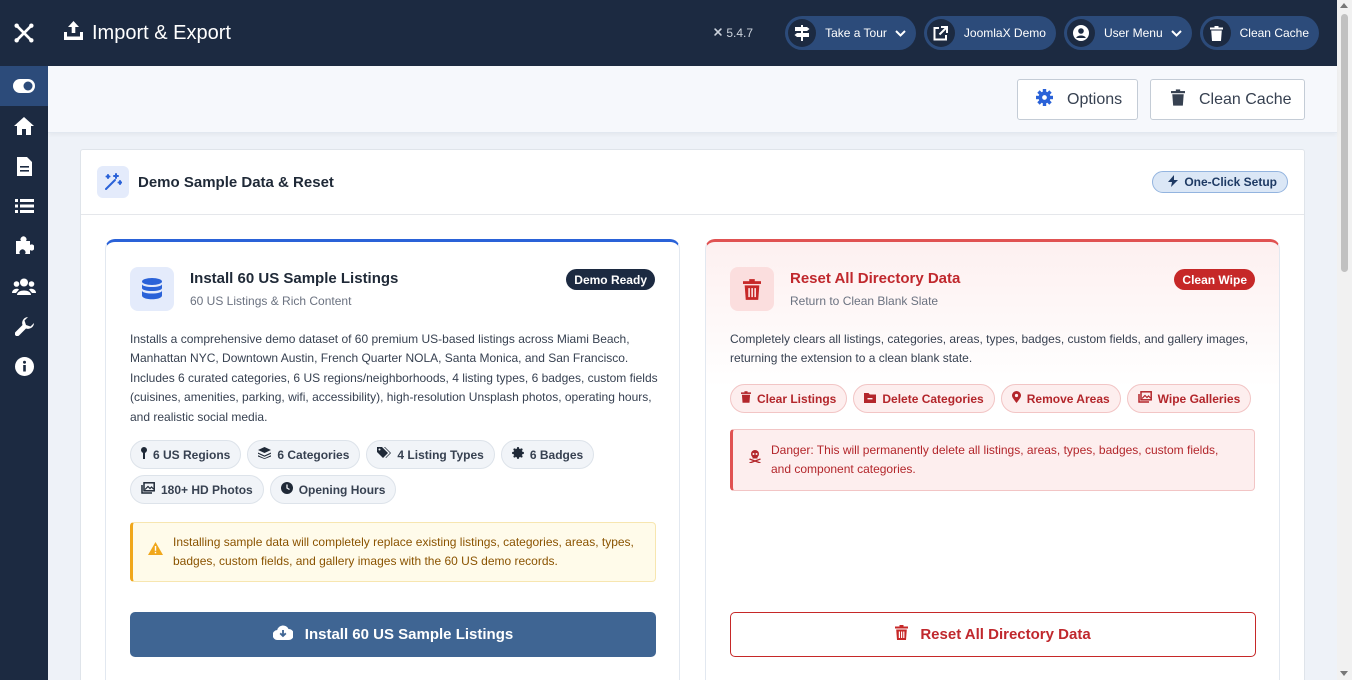 This screenshot has width=1352, height=680. What do you see at coordinates (1199, 398) in the screenshot?
I see `chip-label: Wipe Galleries` at bounding box center [1199, 398].